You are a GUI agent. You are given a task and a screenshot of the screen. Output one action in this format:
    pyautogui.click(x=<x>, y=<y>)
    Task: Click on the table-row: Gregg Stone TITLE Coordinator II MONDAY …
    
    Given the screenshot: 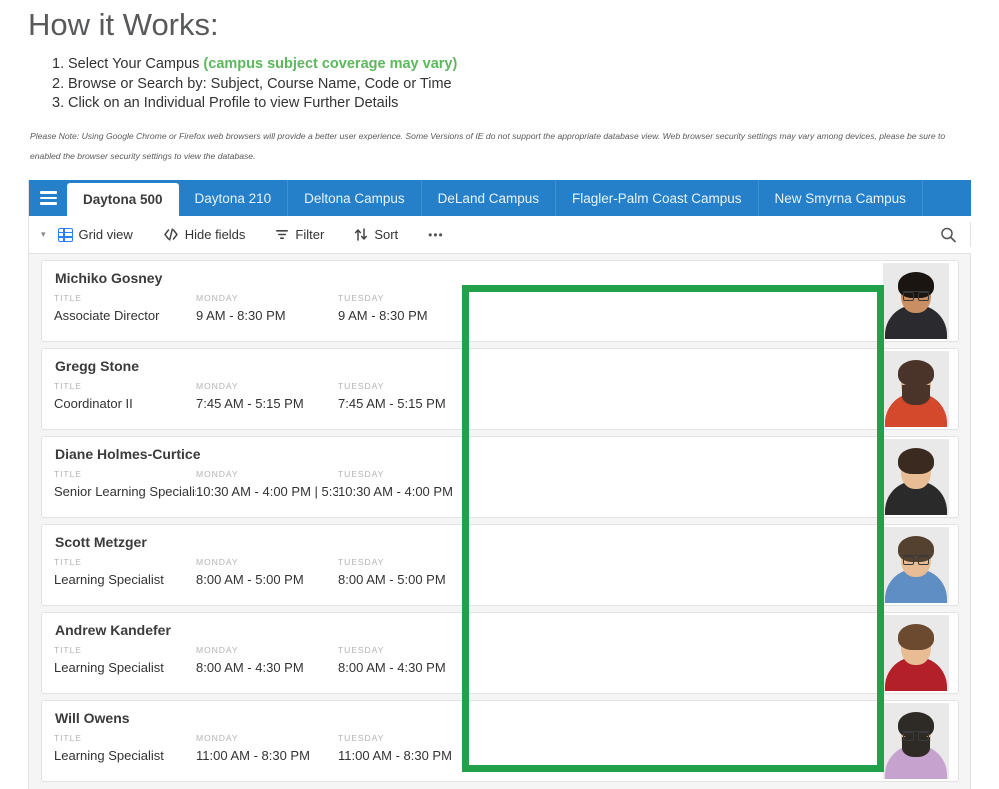 What is the action you would take?
    pyautogui.click(x=500, y=389)
    